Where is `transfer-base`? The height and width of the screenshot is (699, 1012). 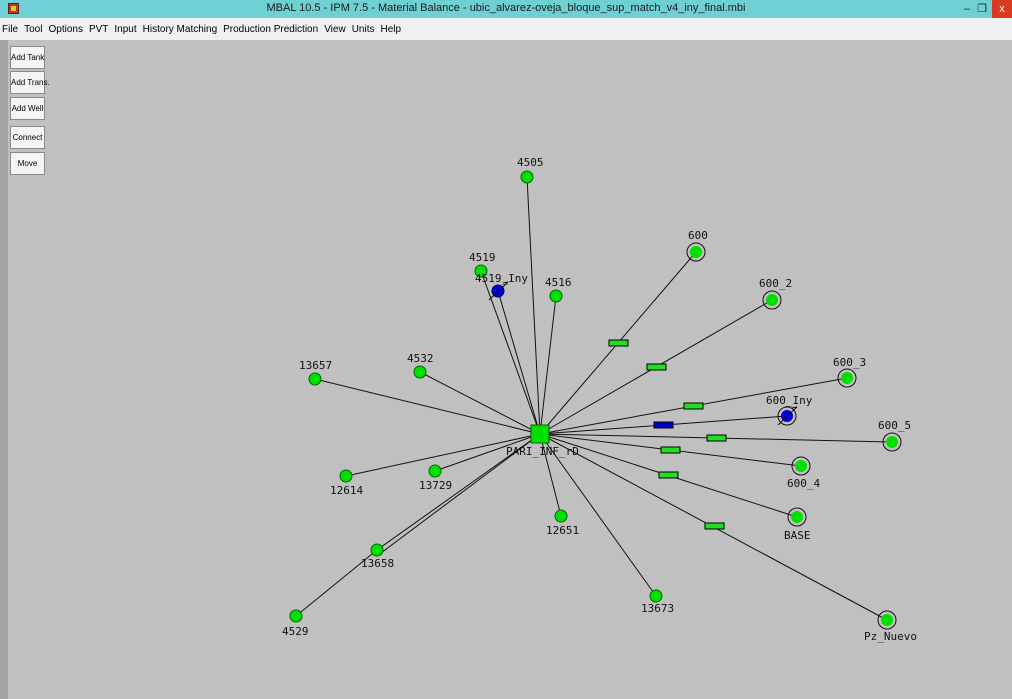 transfer-base is located at coordinates (668, 475).